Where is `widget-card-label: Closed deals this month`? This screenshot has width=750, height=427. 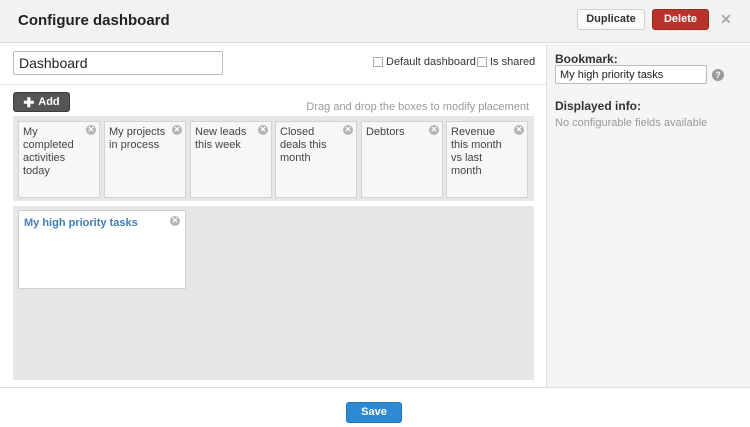 widget-card-label: Closed deals this month is located at coordinates (303, 145).